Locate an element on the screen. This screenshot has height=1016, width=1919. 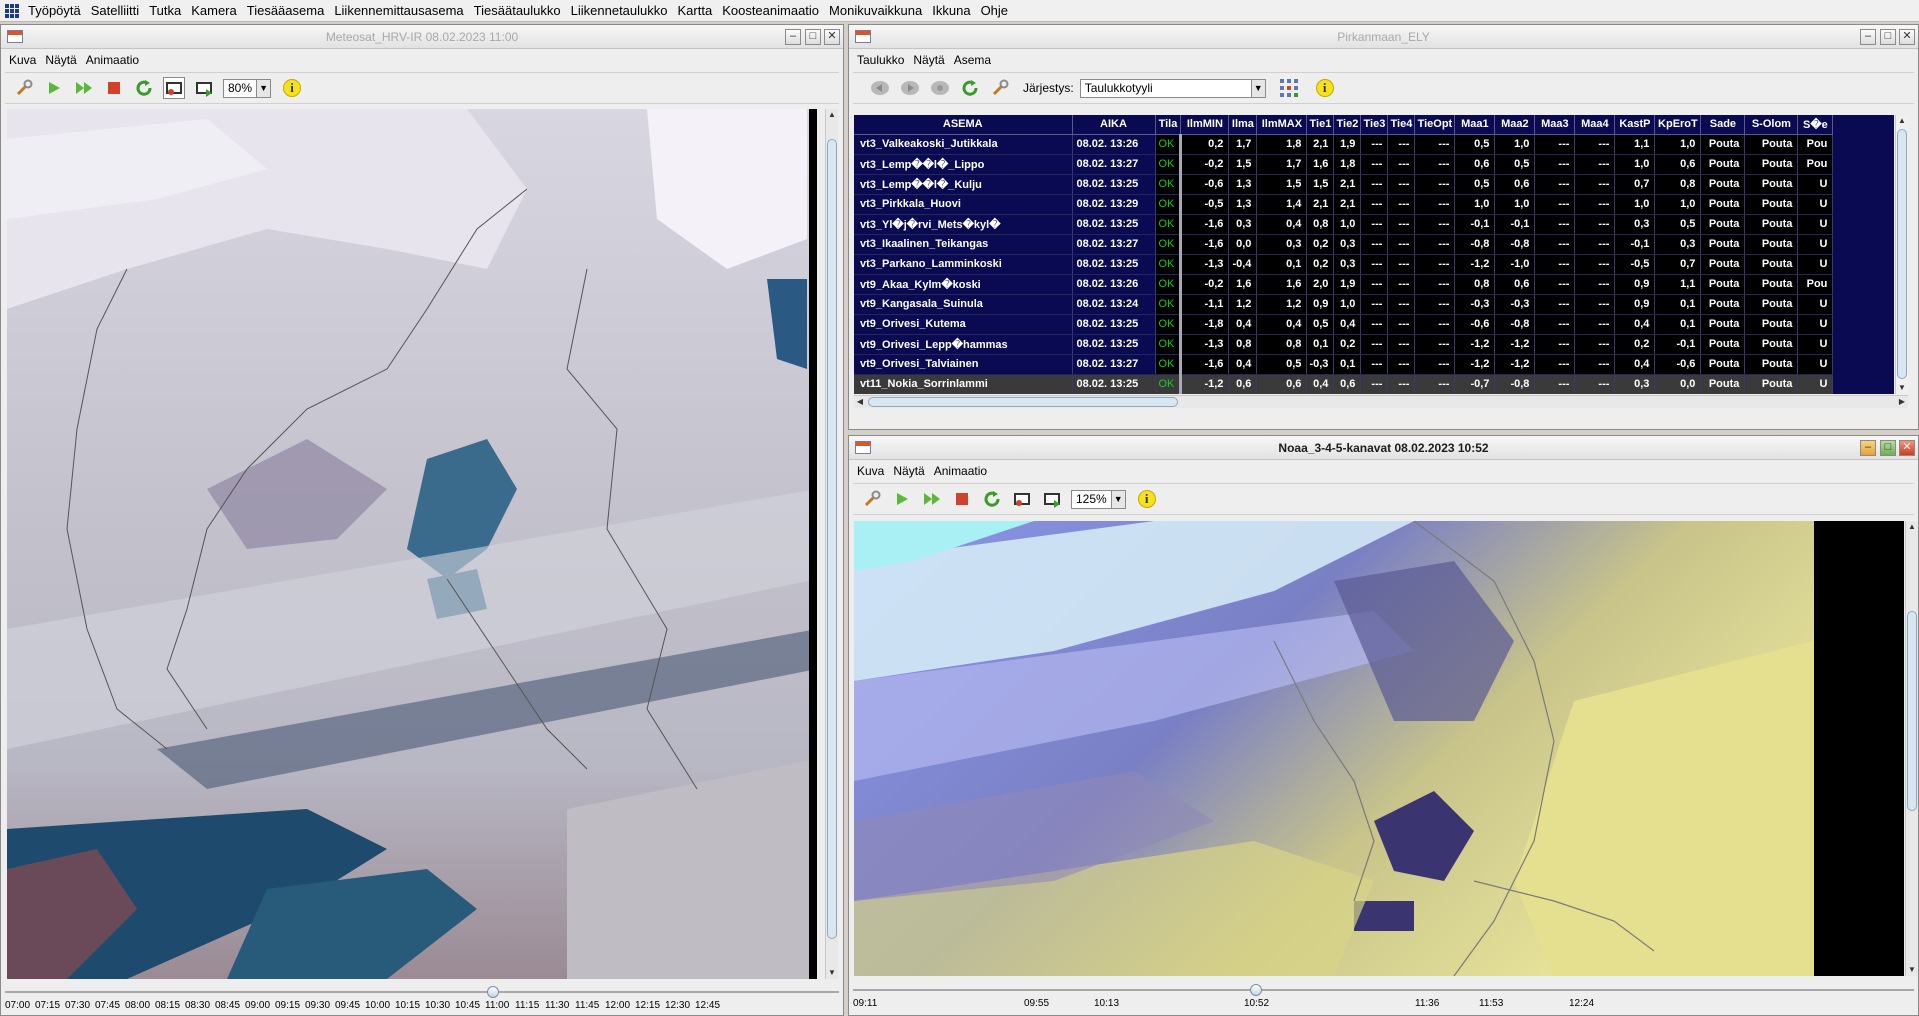
menu-monikuvaikkuna: Monikuvaikkuna is located at coordinates (875, 10).